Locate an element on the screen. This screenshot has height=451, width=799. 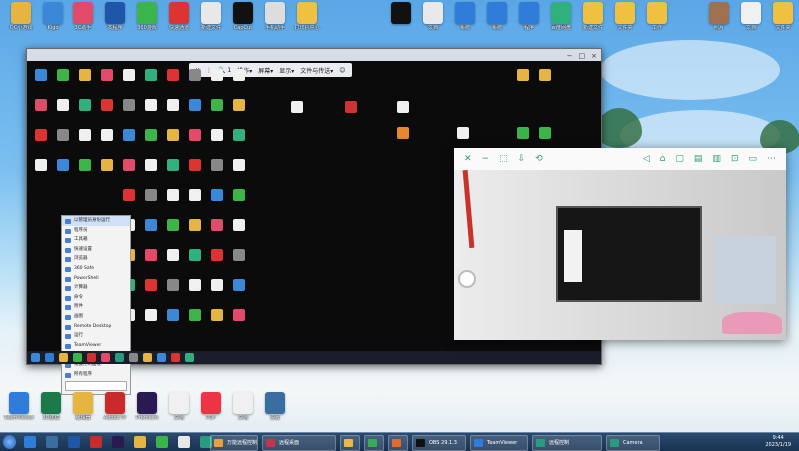
start-menu-item: 所有程序 is located at coordinates (96, 375).